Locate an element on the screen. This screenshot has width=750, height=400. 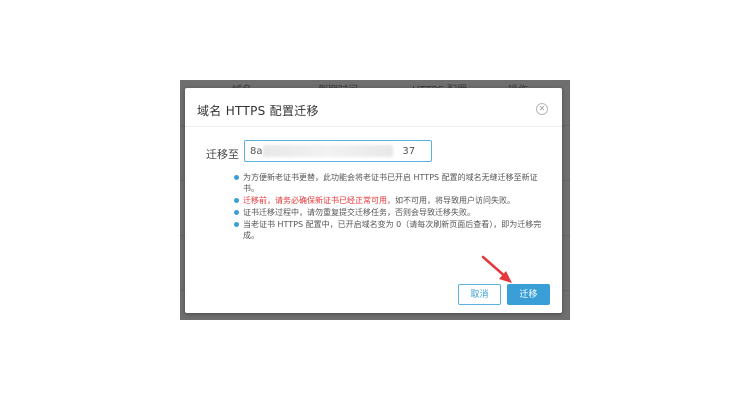
note-item: 迁移前，请务必确保新证书已经正常可用，如不可用，将导致用户访问失败。 is located at coordinates (393, 200).